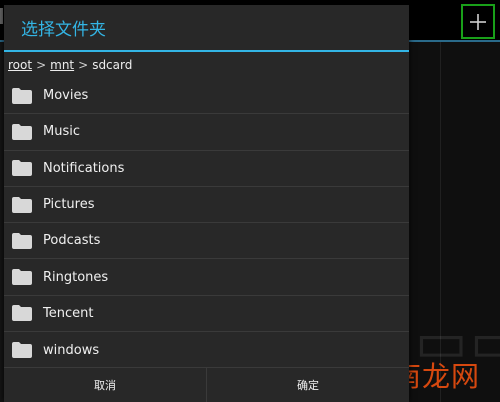 This screenshot has height=402, width=500. I want to click on folder-row-music: Music, so click(206, 132).